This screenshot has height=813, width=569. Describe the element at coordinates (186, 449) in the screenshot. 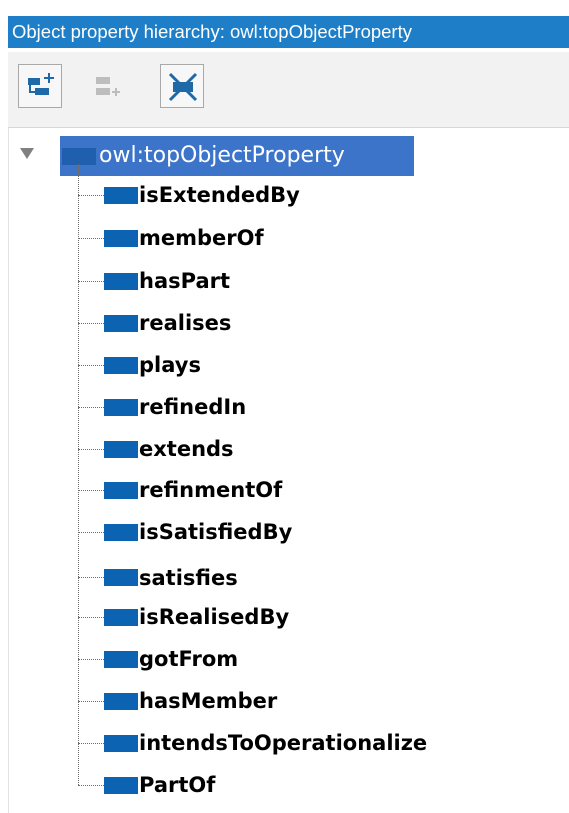

I see `tree-item-extends: extends` at that location.